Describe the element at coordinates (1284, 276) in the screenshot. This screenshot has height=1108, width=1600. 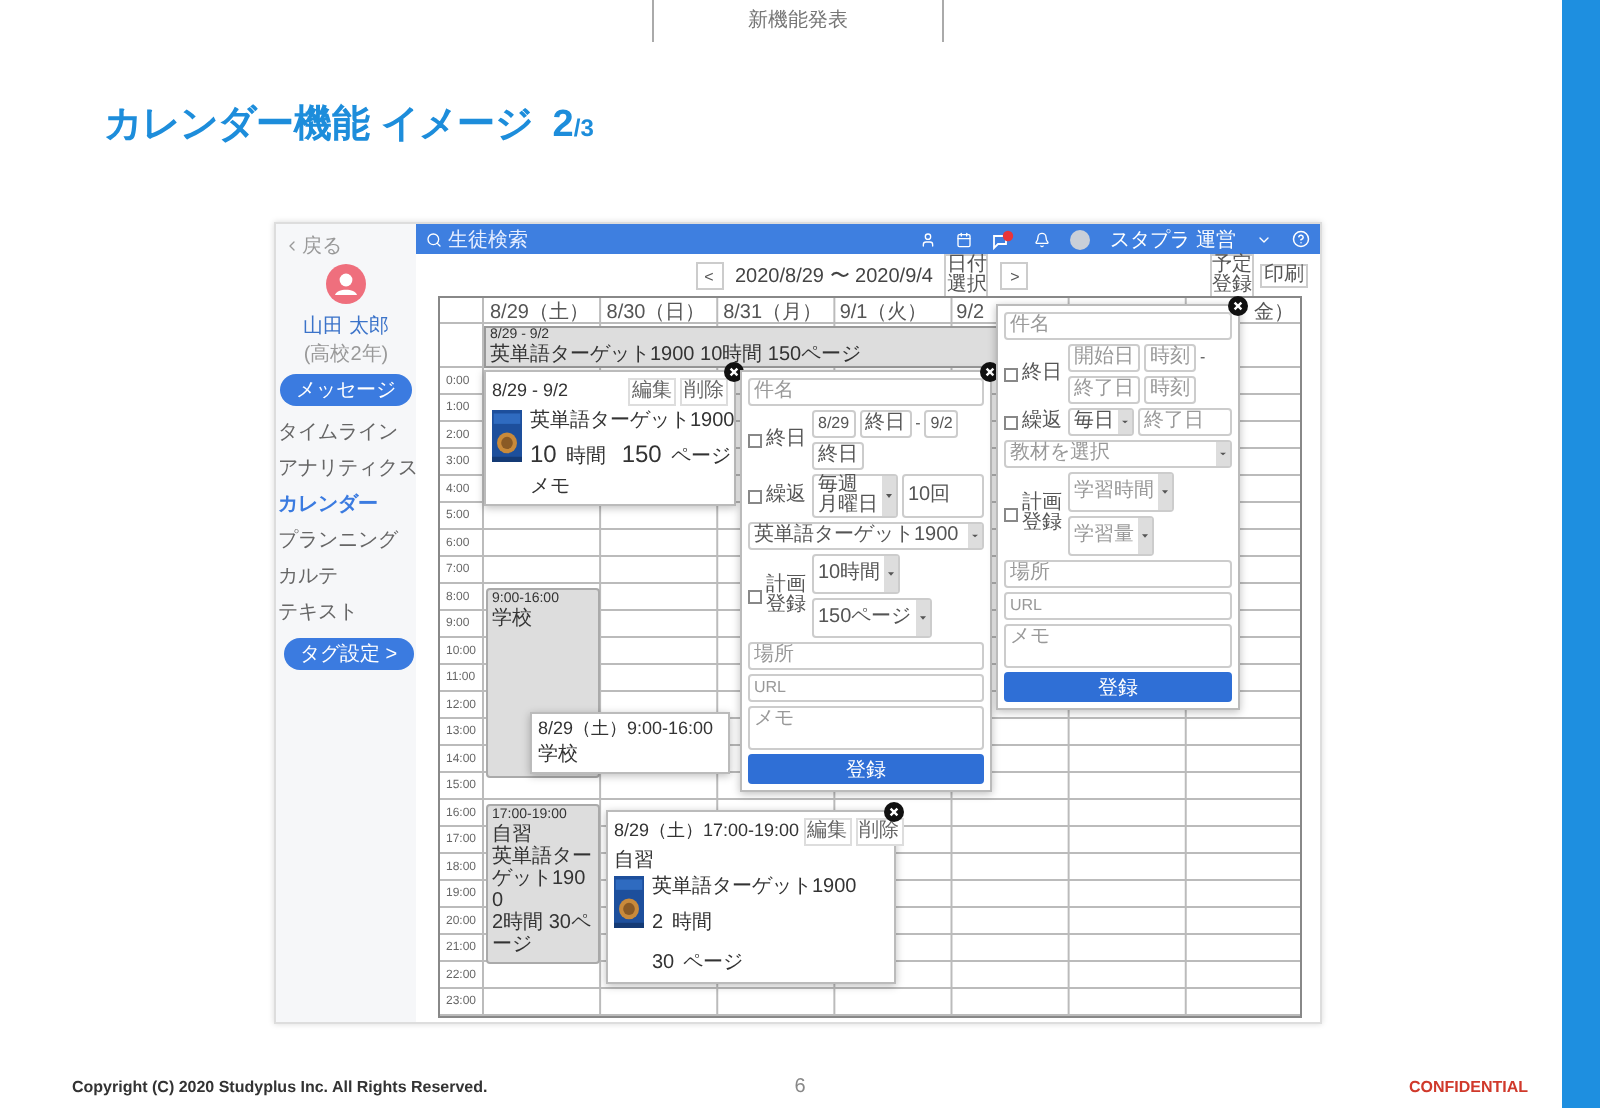
I see `print-button: 印刷` at that location.